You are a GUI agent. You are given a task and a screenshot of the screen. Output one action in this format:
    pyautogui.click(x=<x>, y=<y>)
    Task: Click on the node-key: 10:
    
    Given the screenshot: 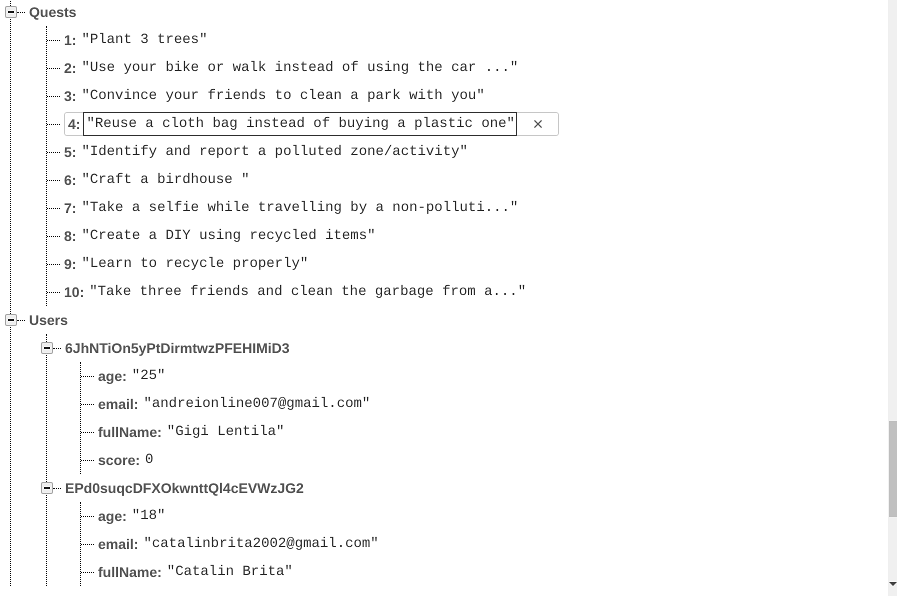 What is the action you would take?
    pyautogui.click(x=74, y=292)
    